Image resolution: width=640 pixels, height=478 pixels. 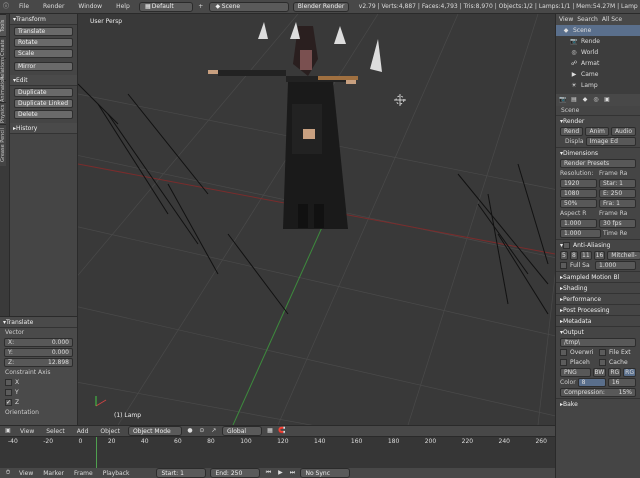 What do you see at coordinates (27, 431) in the screenshot?
I see `menu-view: View` at bounding box center [27, 431].